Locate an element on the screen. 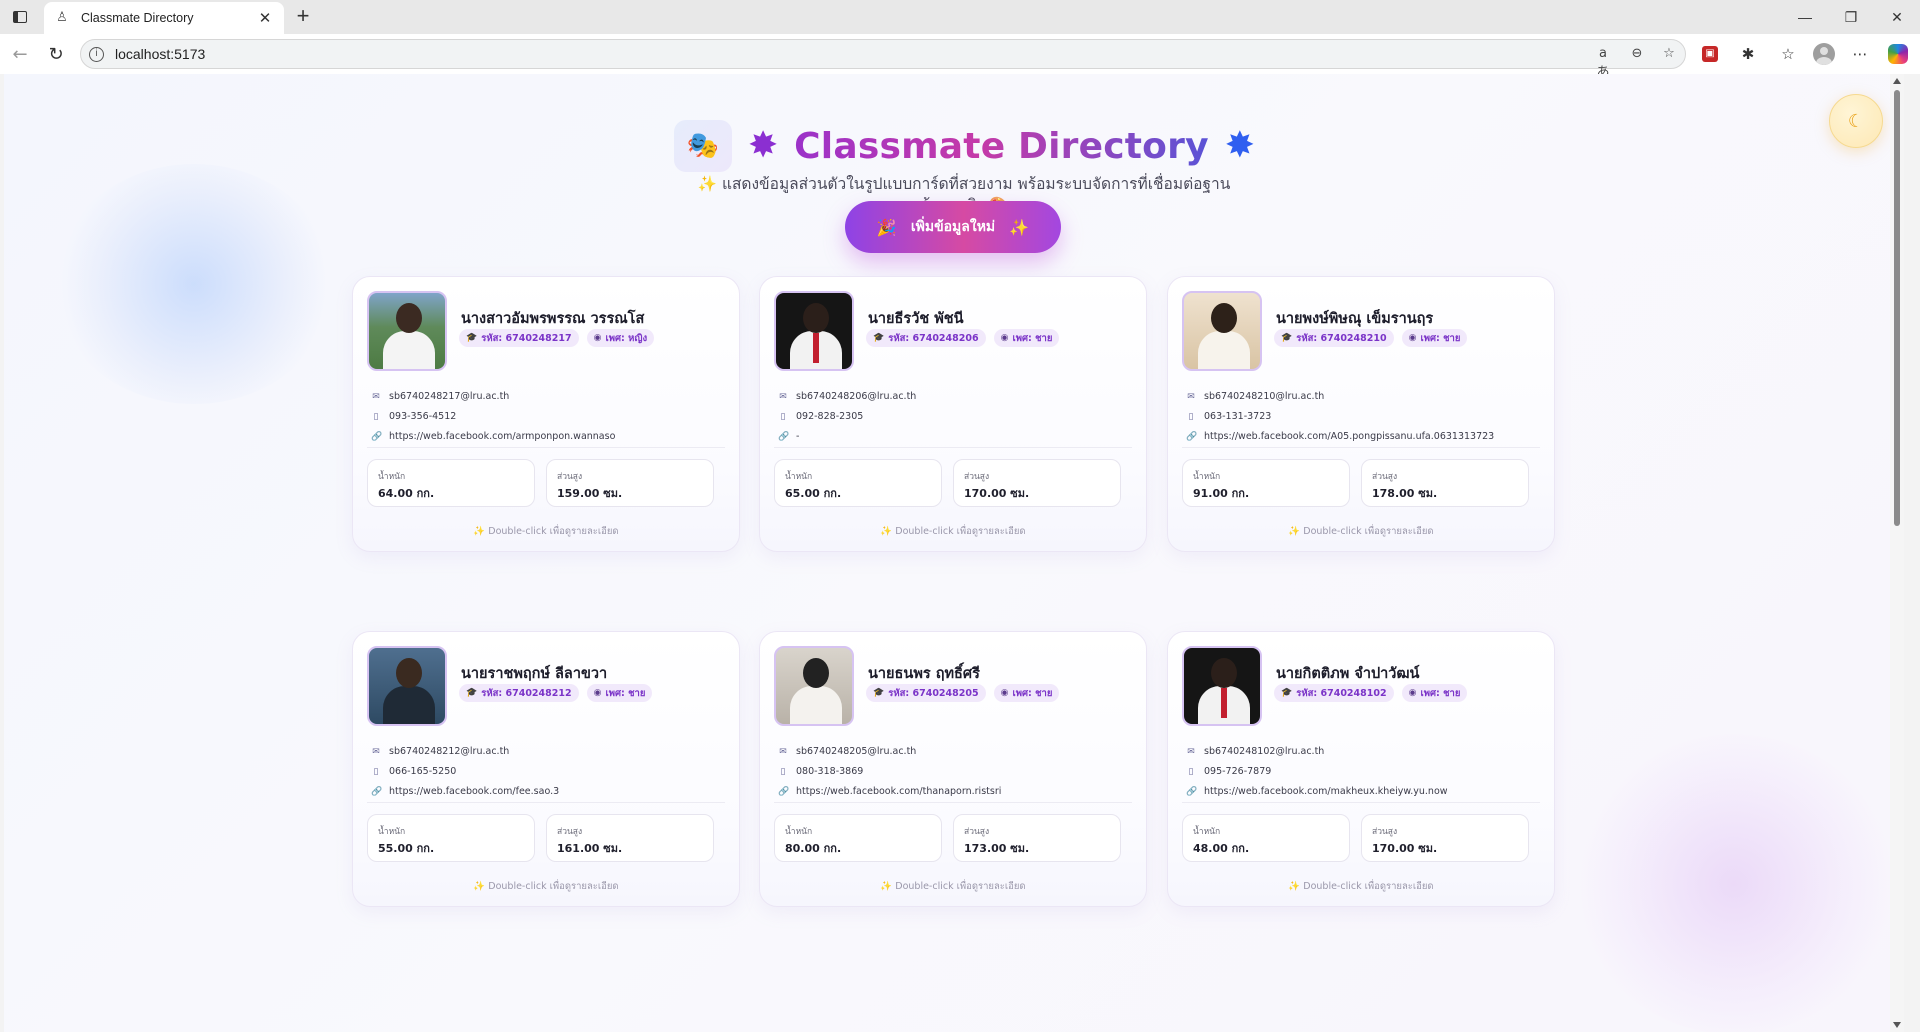 Image resolution: width=1920 pixels, height=1032 pixels. theme-toggle-moon-icon: ☾ is located at coordinates (1856, 121).